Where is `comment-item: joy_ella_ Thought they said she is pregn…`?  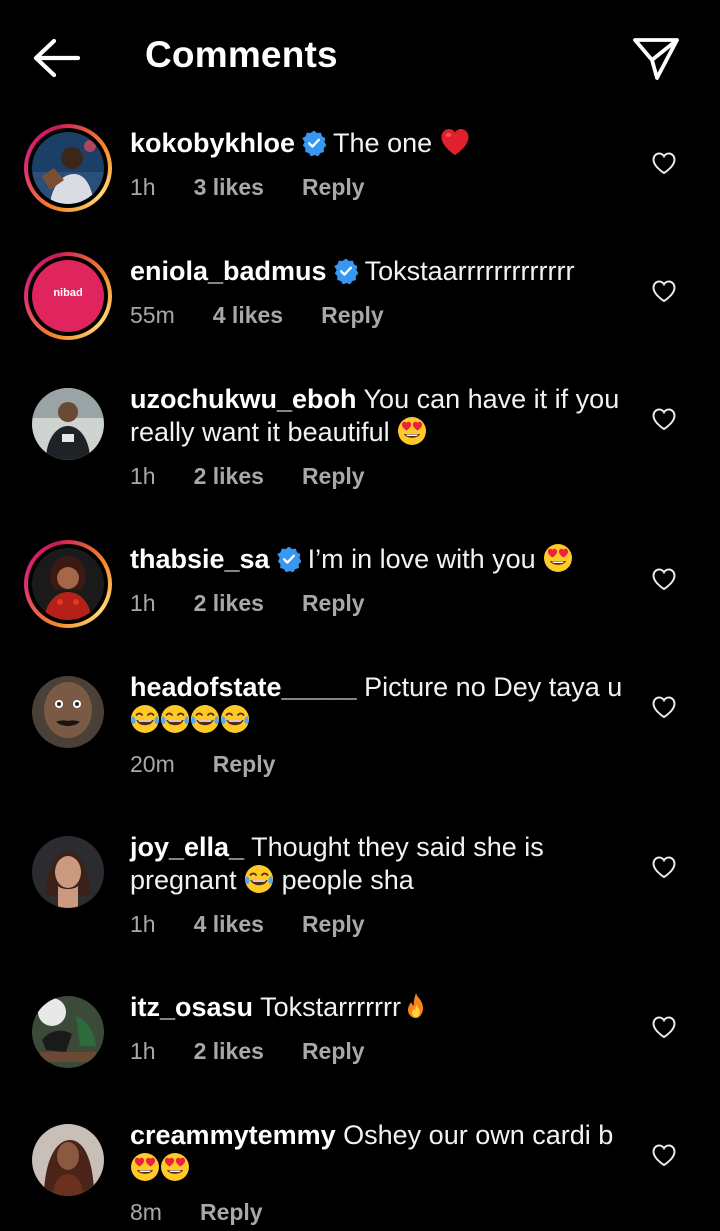 comment-item: joy_ella_ Thought they said she is pregn… is located at coordinates (360, 888).